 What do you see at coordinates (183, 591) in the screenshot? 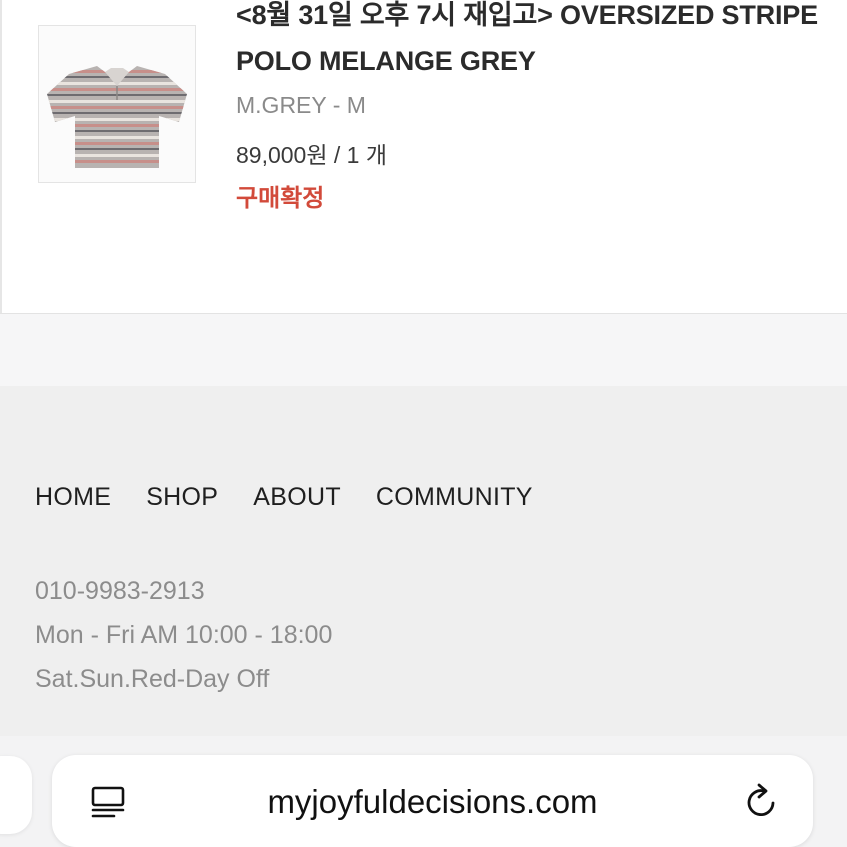
I see `footer-phone: 010-9983-2913` at bounding box center [183, 591].